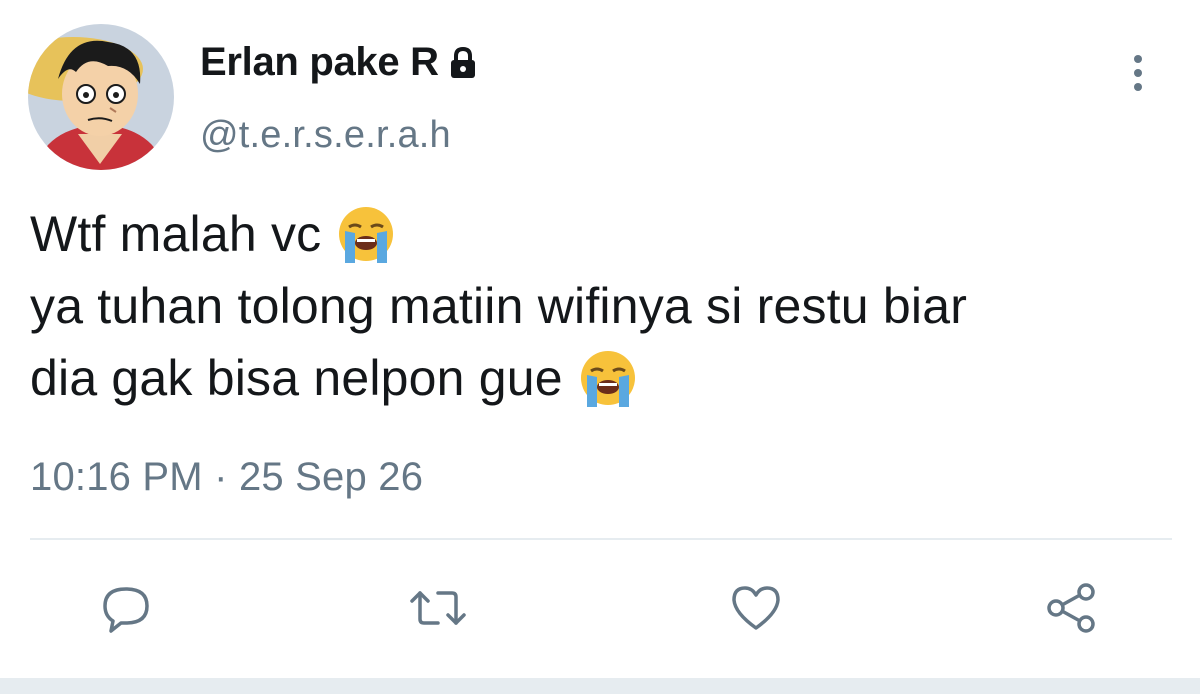 The image size is (1200, 694). I want to click on tweet-line-text: dia gak bisa nelpon gue, so click(296, 378).